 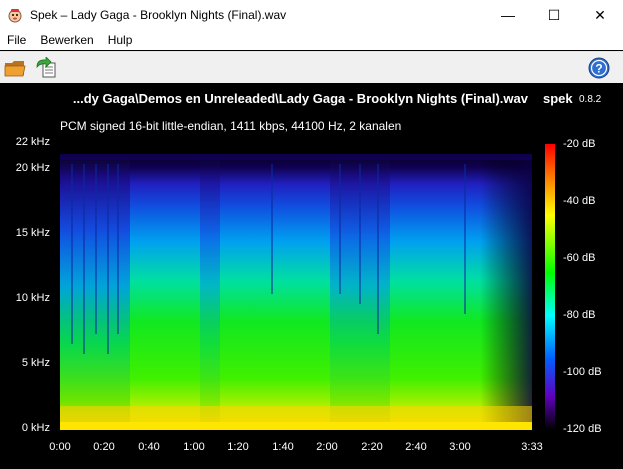 I want to click on db-color-scale, so click(x=550, y=287).